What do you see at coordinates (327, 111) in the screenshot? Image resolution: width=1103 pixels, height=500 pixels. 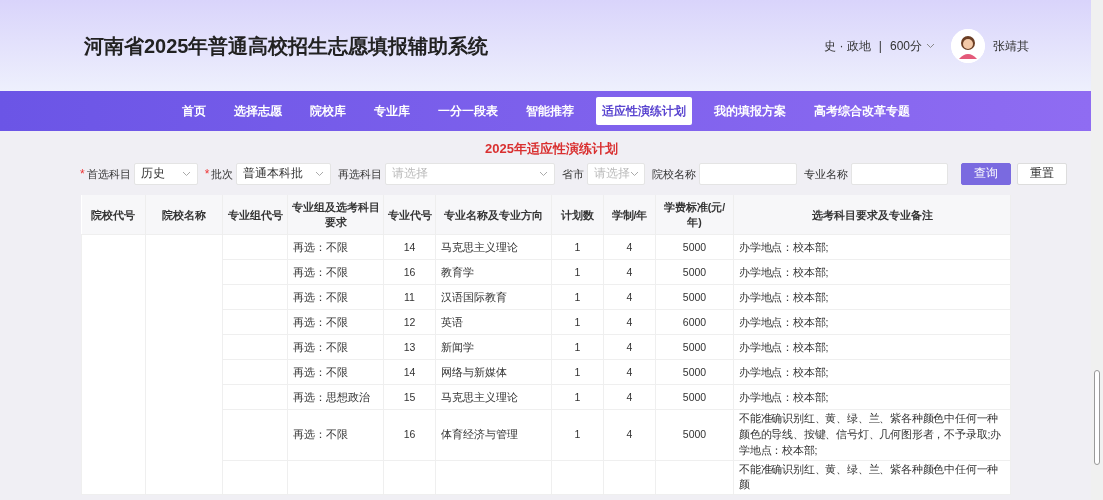 I see `nav-tab: 院校库` at bounding box center [327, 111].